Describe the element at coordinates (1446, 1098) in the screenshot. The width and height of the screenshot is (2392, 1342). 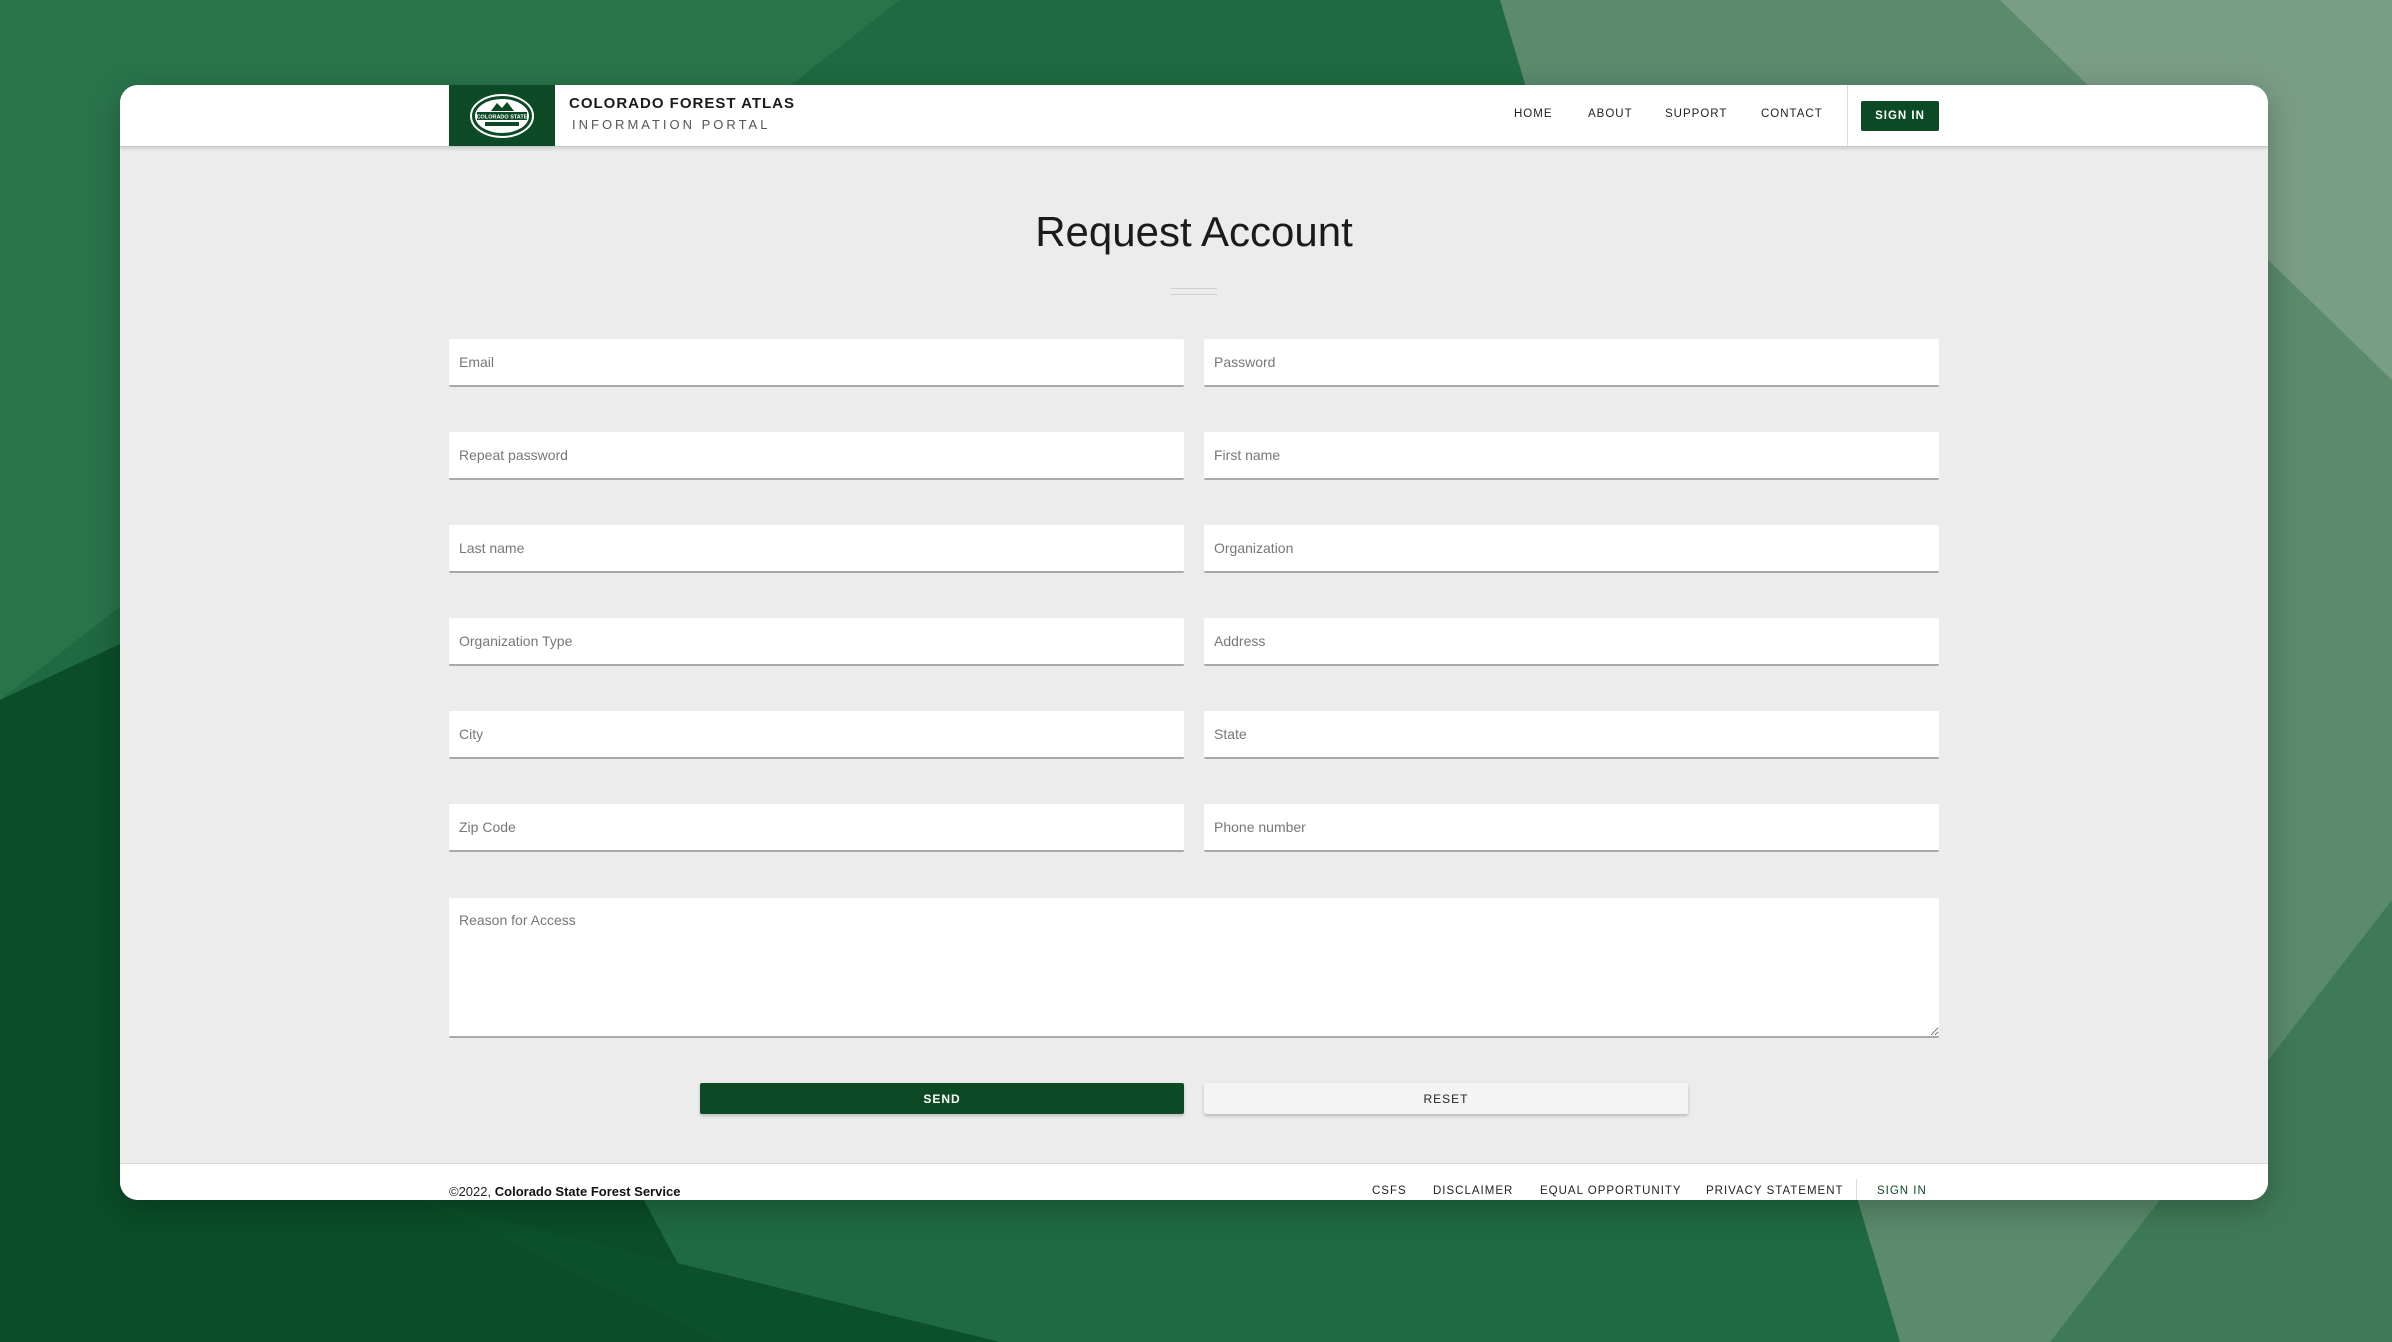
I see `reset-button: RESET` at that location.